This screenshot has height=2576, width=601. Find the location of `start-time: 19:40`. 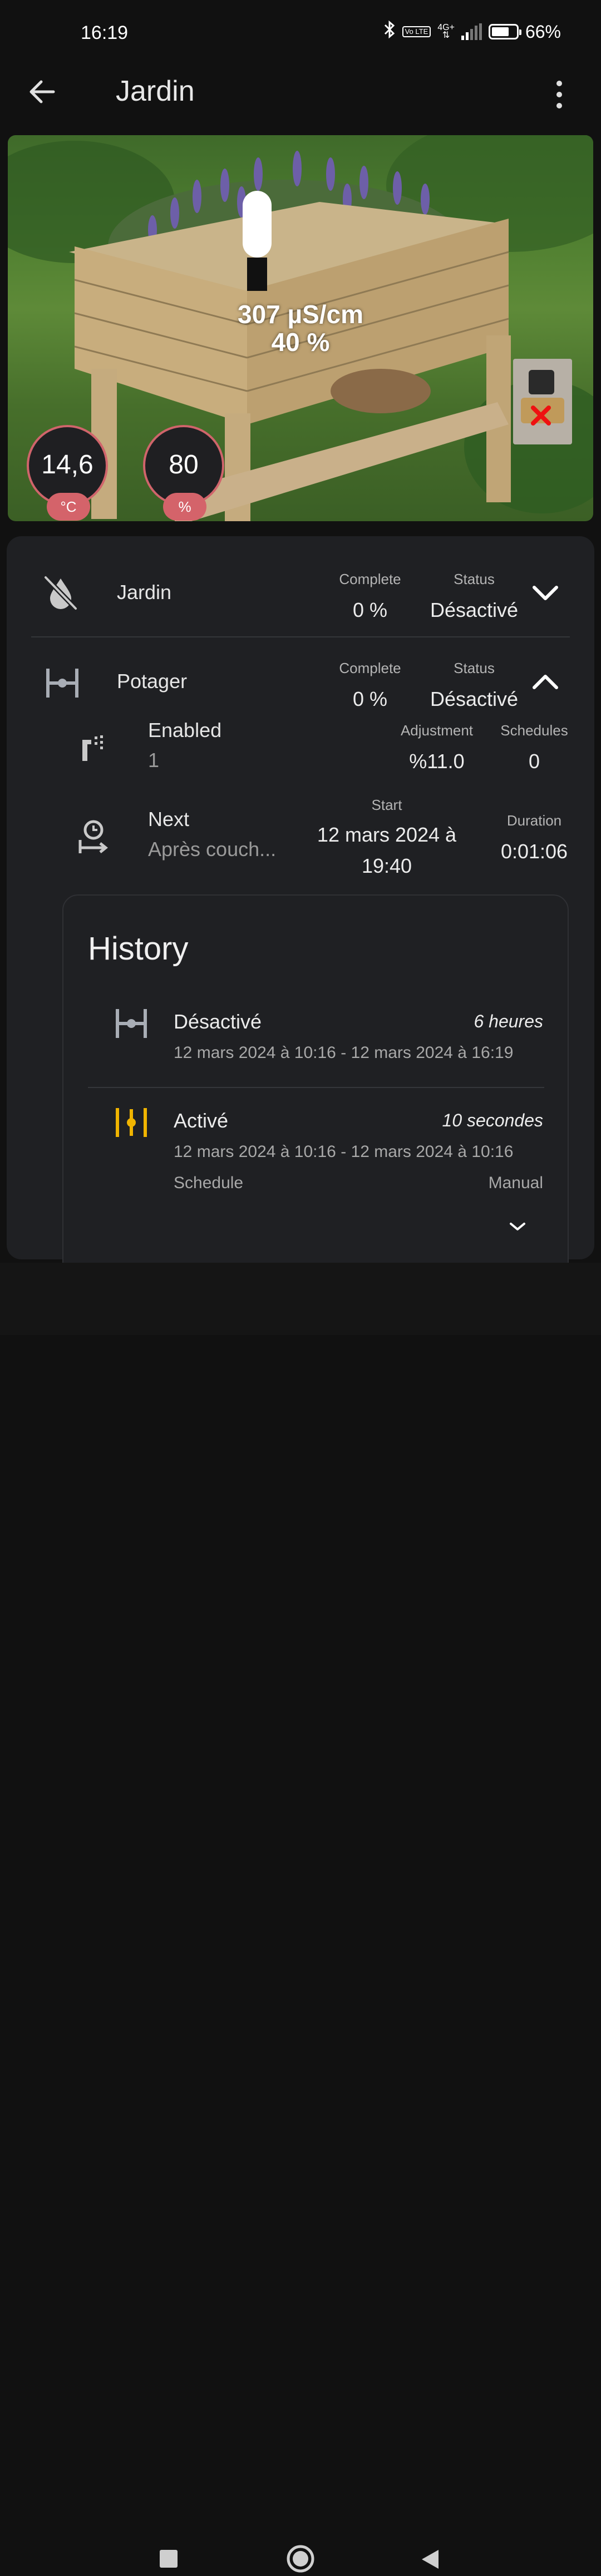

start-time: 19:40 is located at coordinates (386, 865).